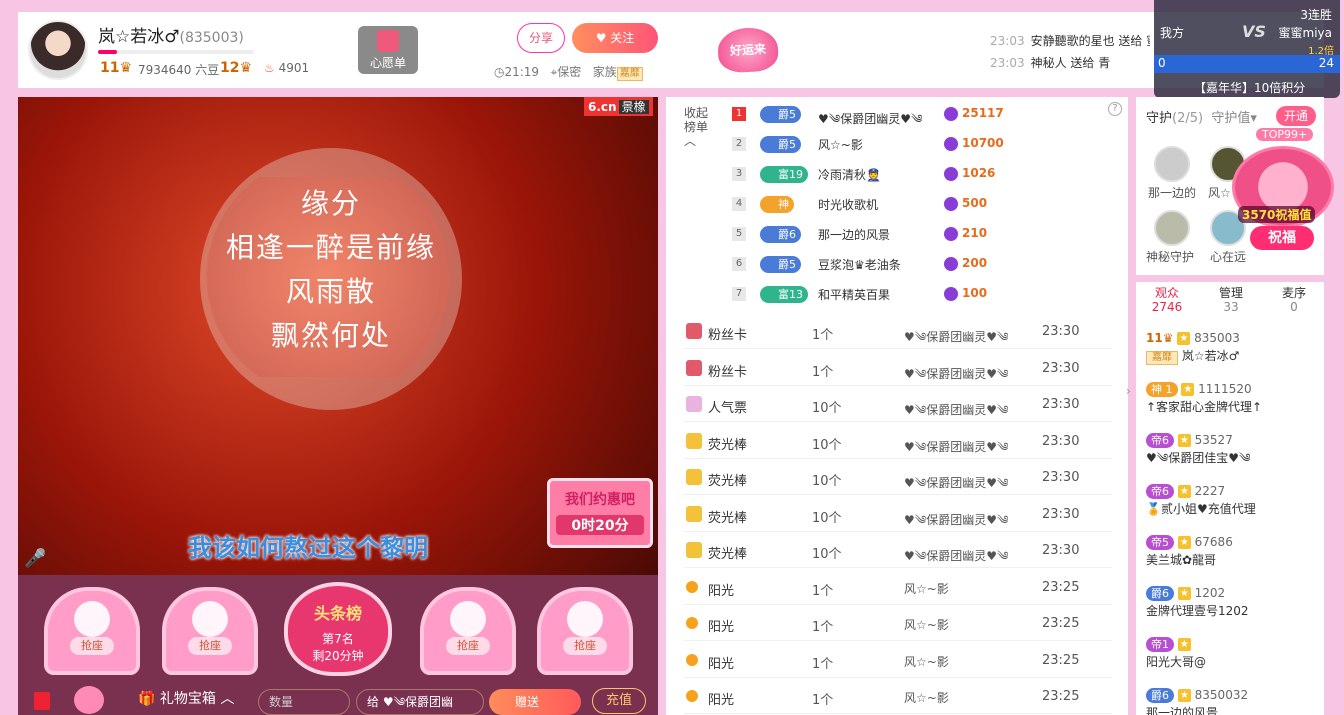 Image resolution: width=1344 pixels, height=715 pixels. I want to click on gift-name: 粉丝卡, so click(728, 335).